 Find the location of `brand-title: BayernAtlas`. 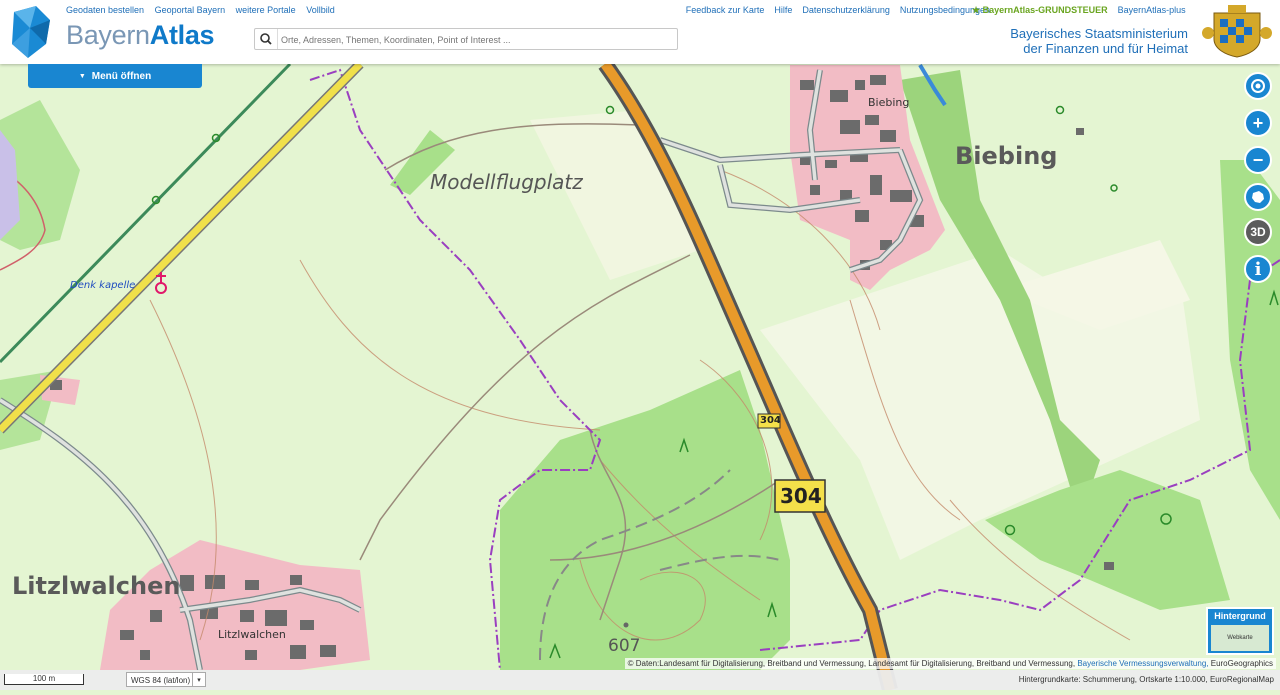

brand-title: BayernAtlas is located at coordinates (140, 35).